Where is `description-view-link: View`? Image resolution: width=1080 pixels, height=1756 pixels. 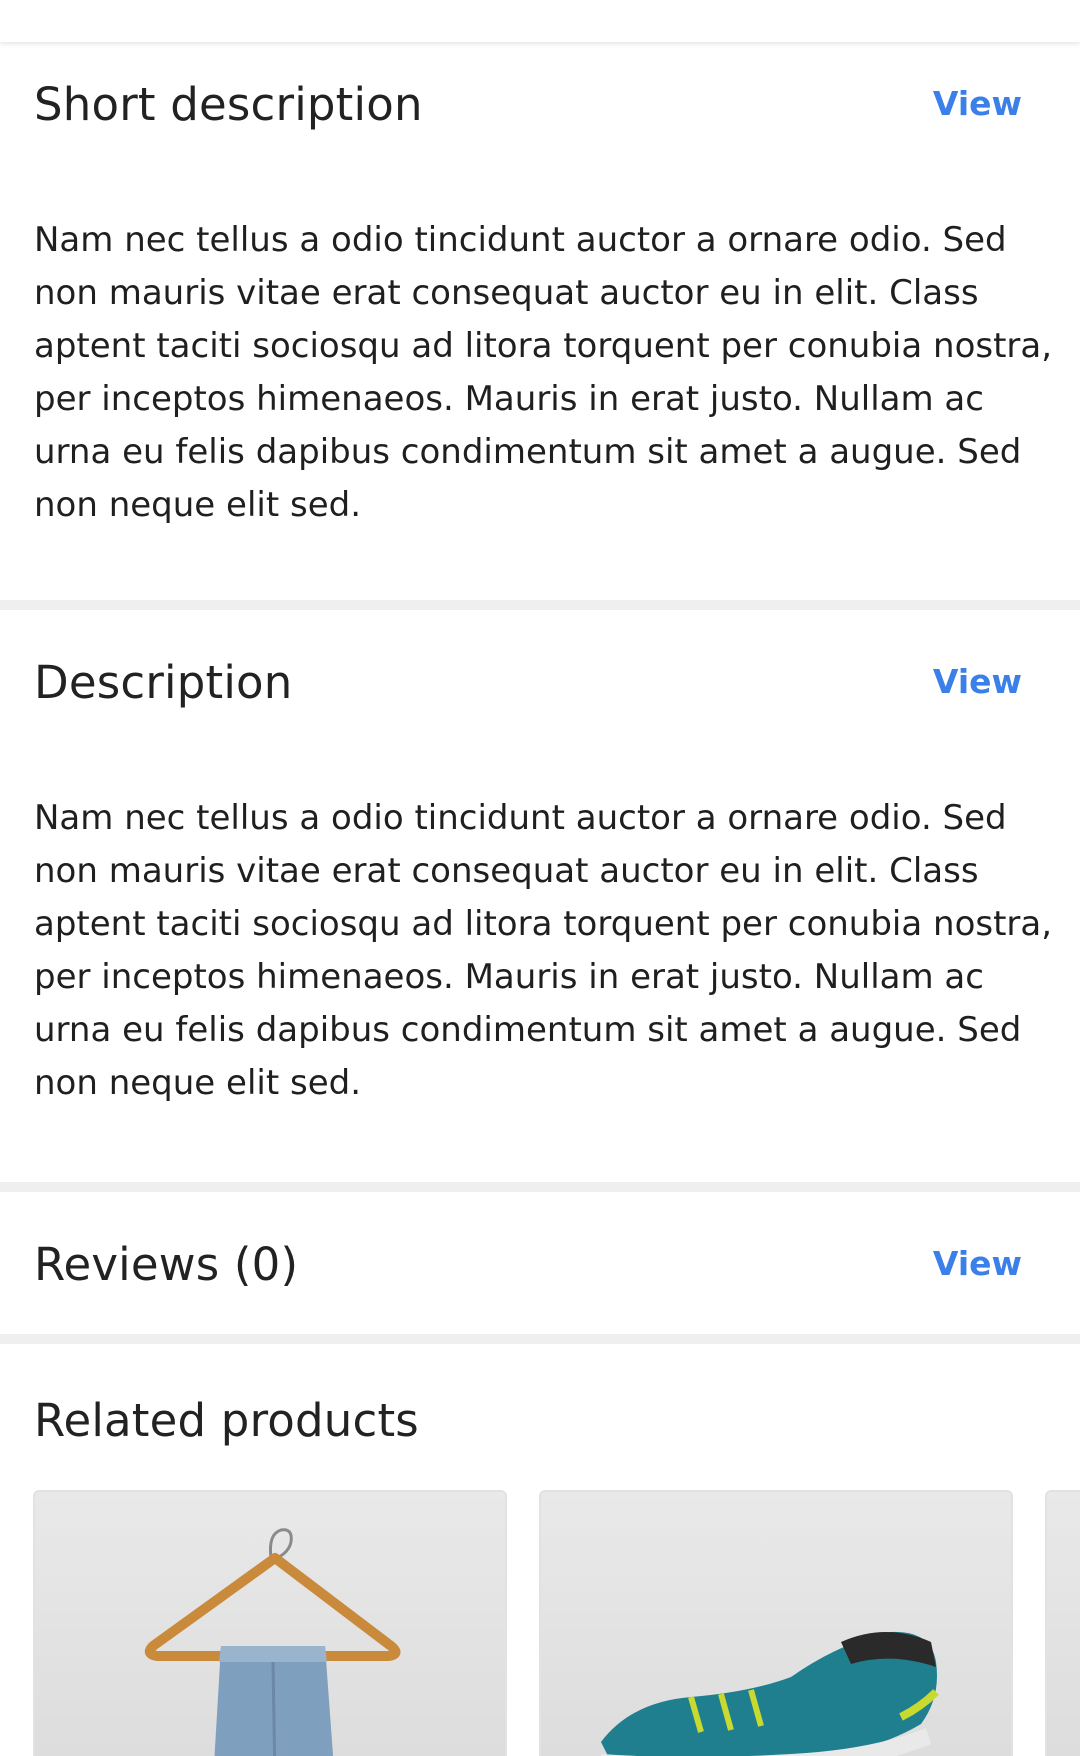 description-view-link: View is located at coordinates (977, 681).